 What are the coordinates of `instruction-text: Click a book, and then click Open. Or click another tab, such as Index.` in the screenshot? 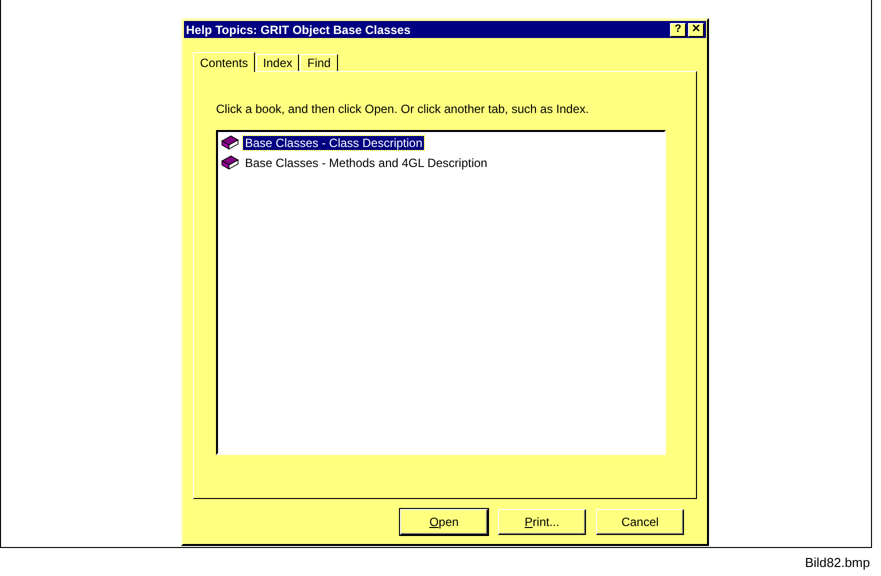 It's located at (403, 109).